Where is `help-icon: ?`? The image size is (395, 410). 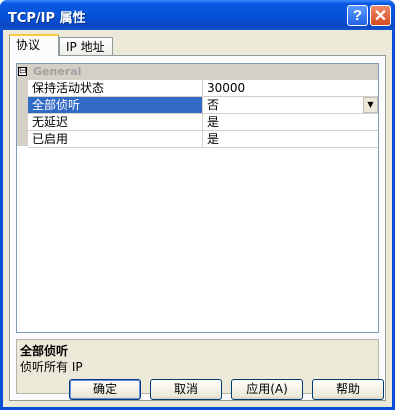 help-icon: ? is located at coordinates (357, 15).